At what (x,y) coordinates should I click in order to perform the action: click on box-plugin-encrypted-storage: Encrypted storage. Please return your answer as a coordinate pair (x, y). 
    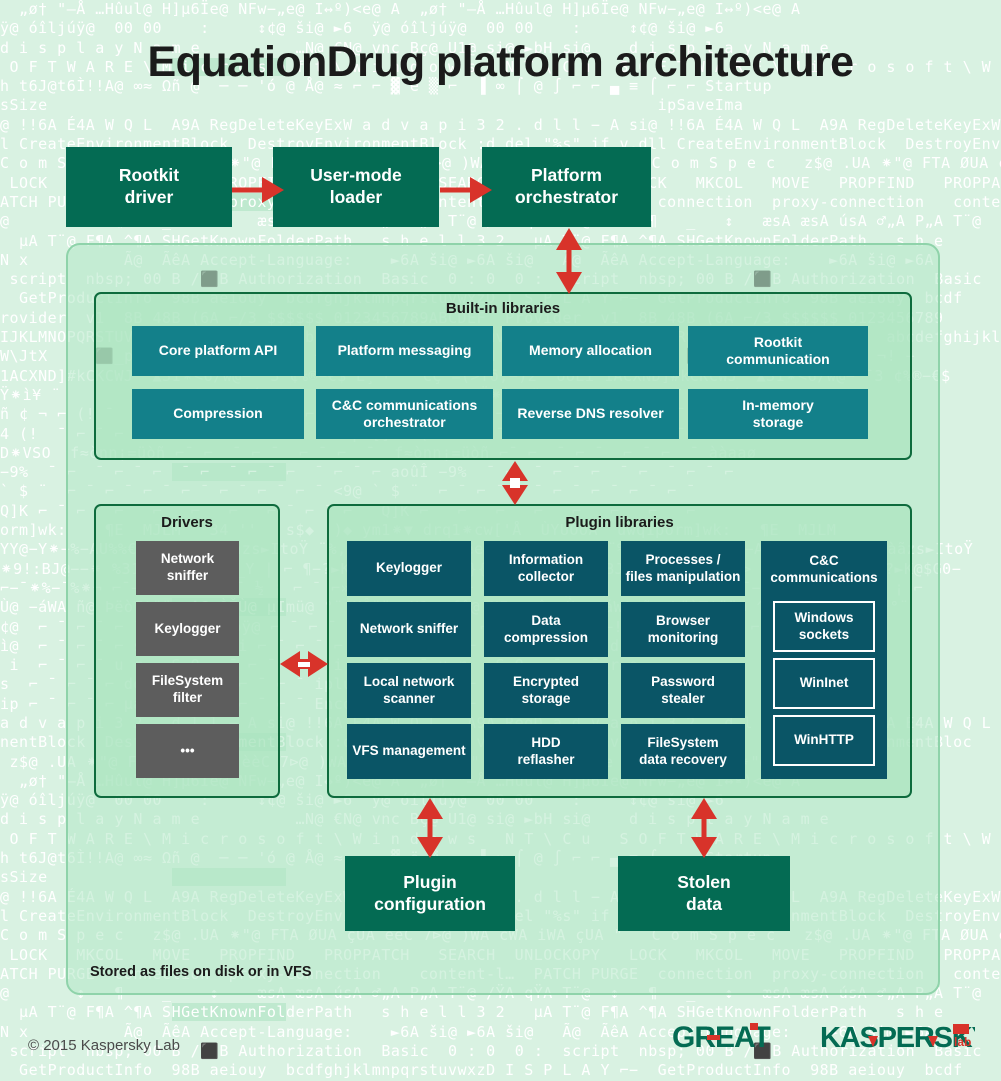
    Looking at the image, I should click on (546, 690).